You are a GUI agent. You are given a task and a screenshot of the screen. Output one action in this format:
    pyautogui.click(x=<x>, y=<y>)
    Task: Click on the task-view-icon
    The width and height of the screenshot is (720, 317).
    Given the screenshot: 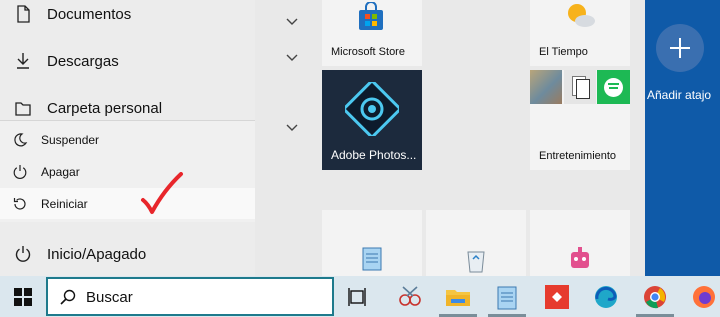 What is the action you would take?
    pyautogui.click(x=358, y=297)
    